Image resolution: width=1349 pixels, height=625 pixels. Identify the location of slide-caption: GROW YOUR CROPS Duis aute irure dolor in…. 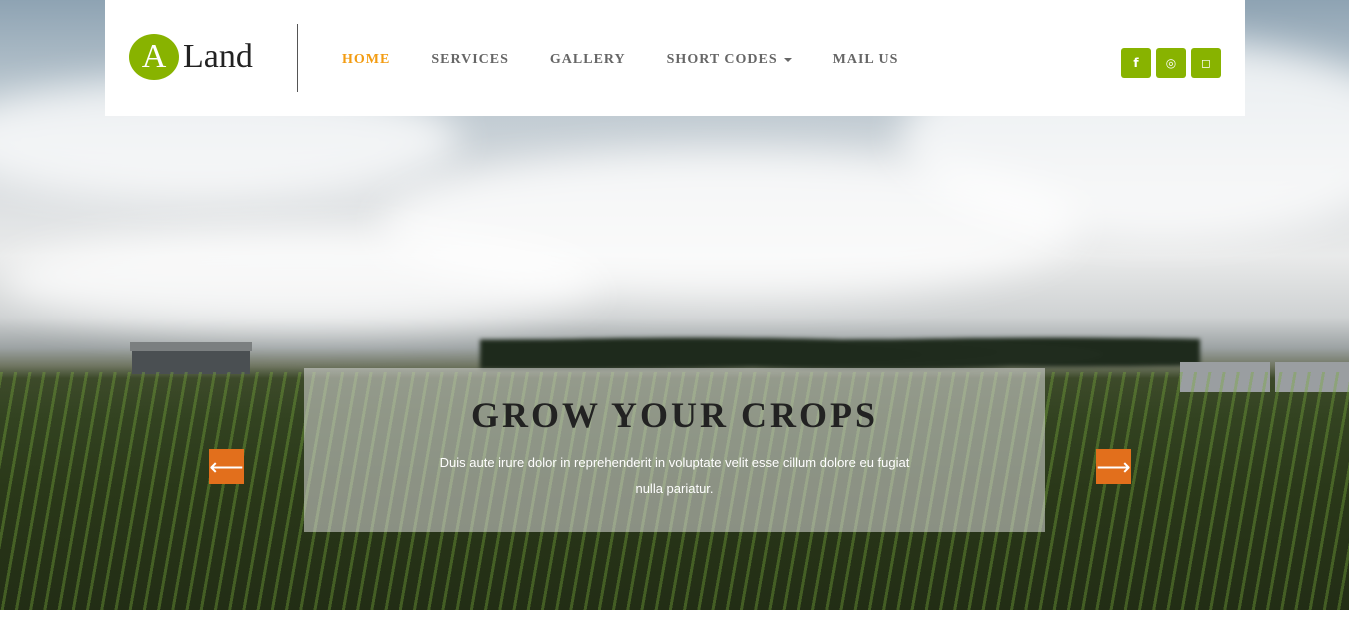
(674, 450).